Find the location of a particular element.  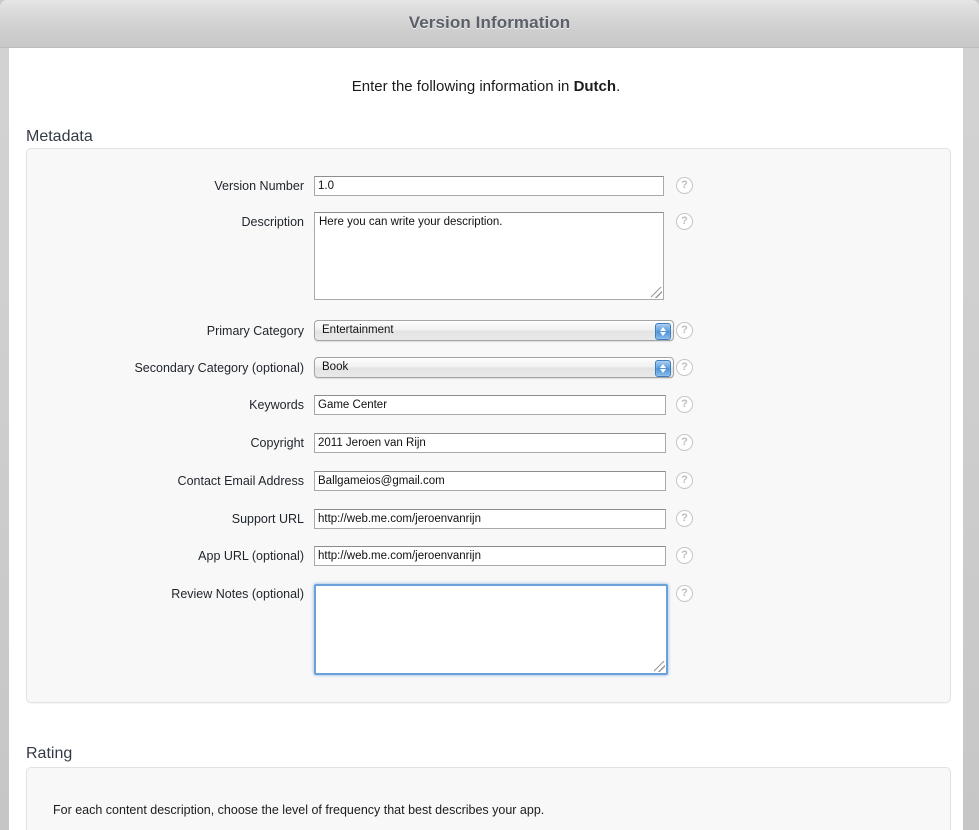

label-description: Description is located at coordinates (272, 222).